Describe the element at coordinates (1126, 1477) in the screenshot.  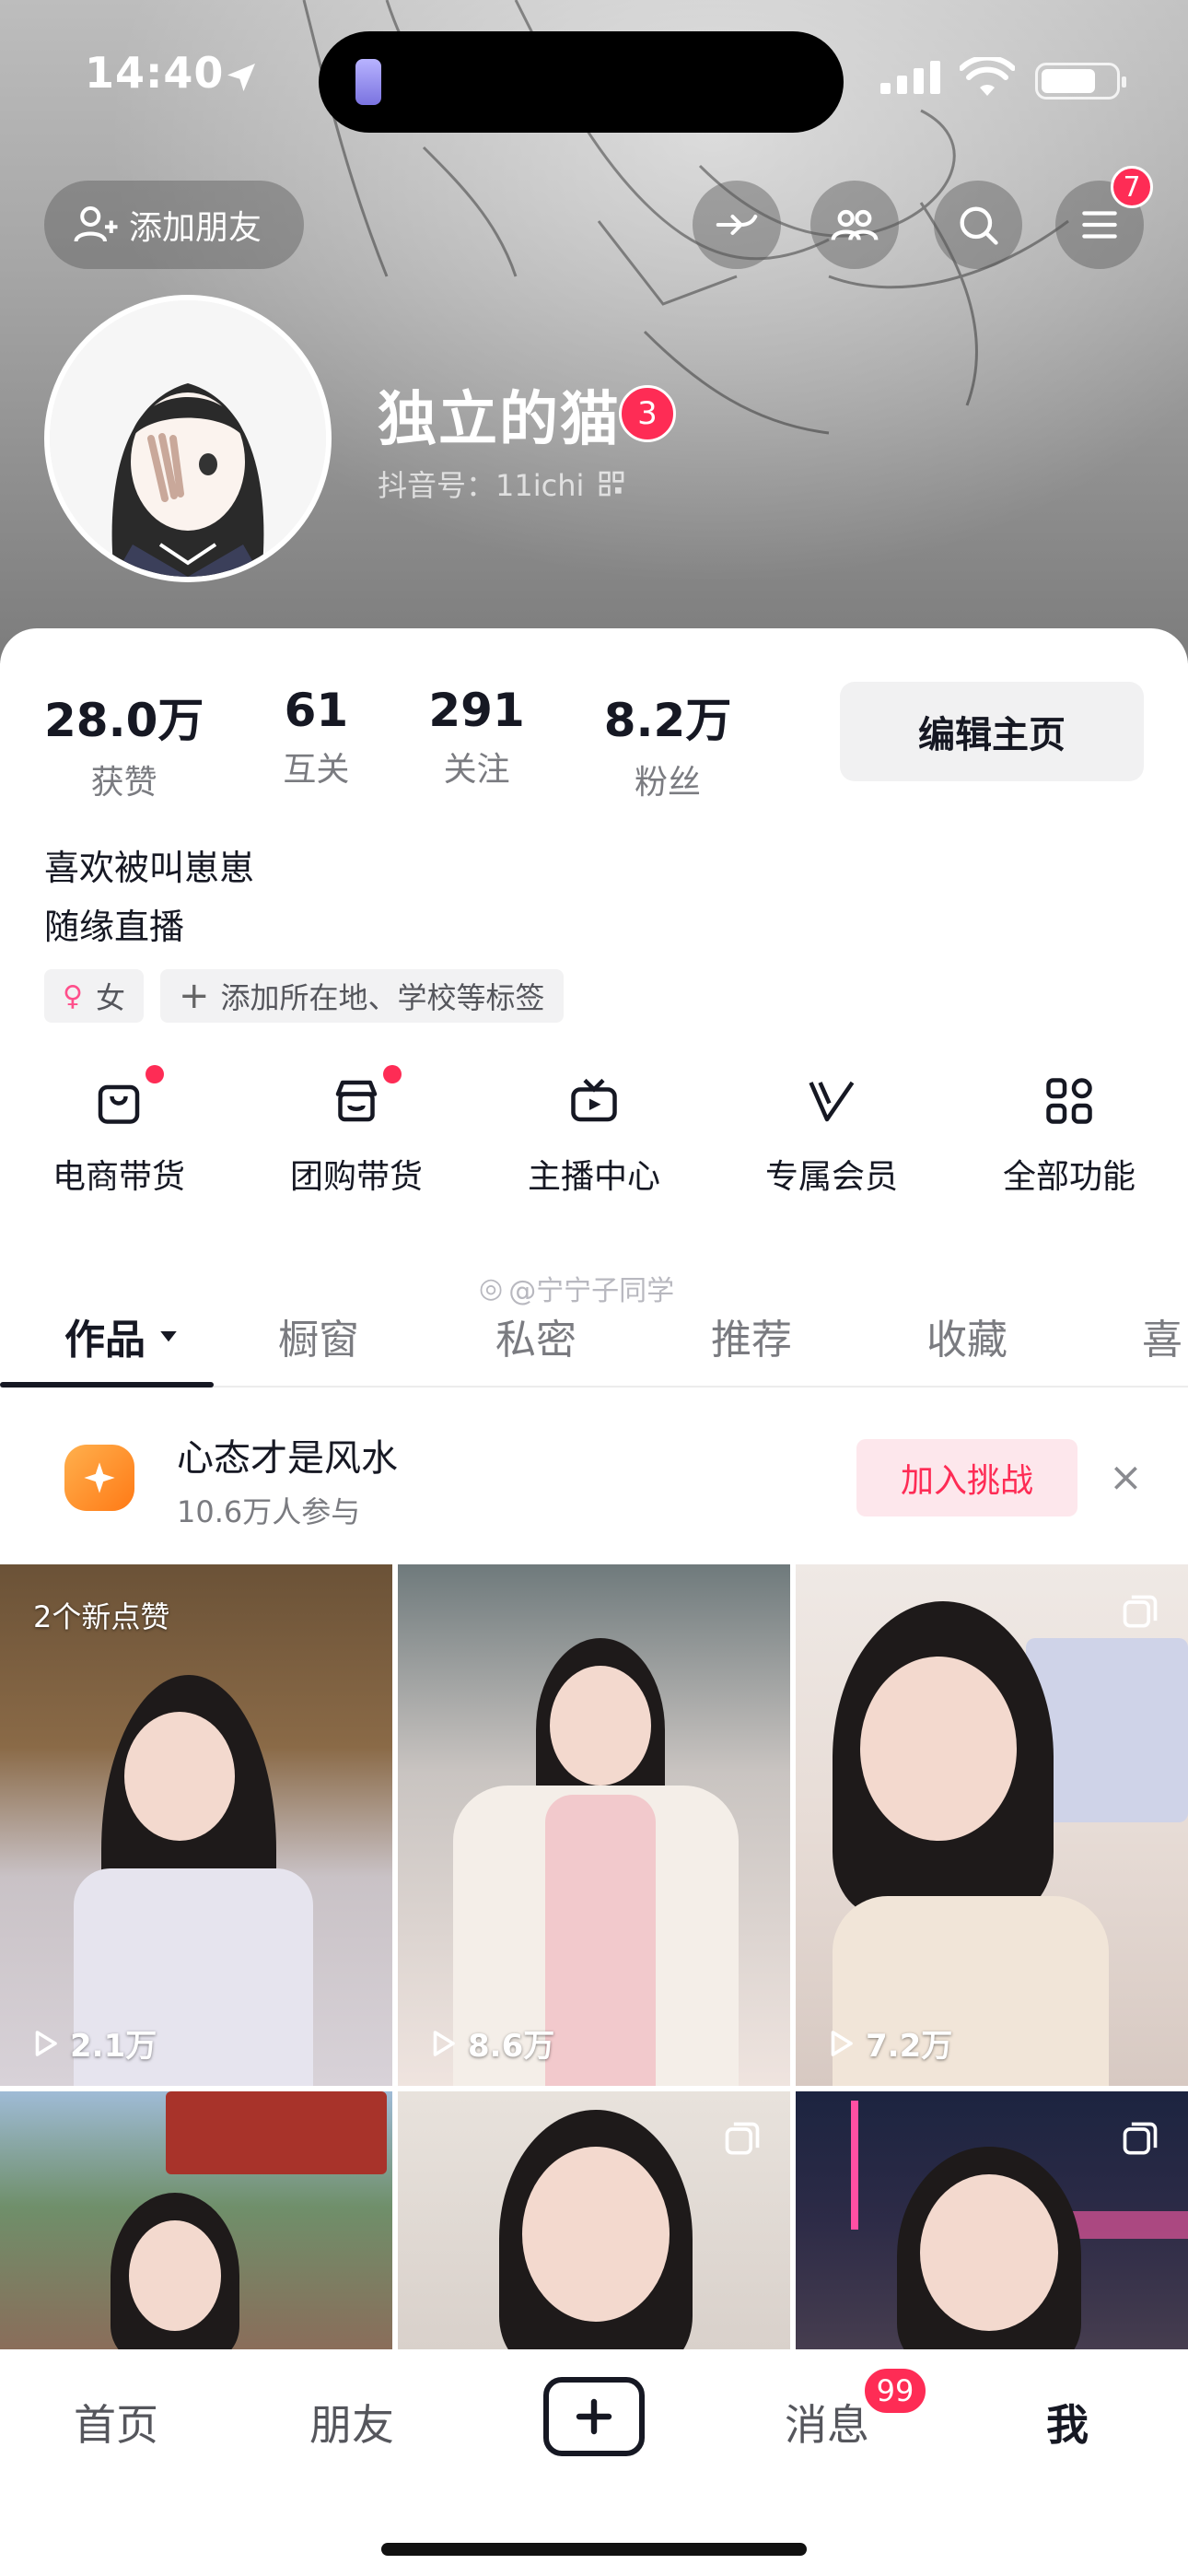
I see `close-icon: ×` at that location.